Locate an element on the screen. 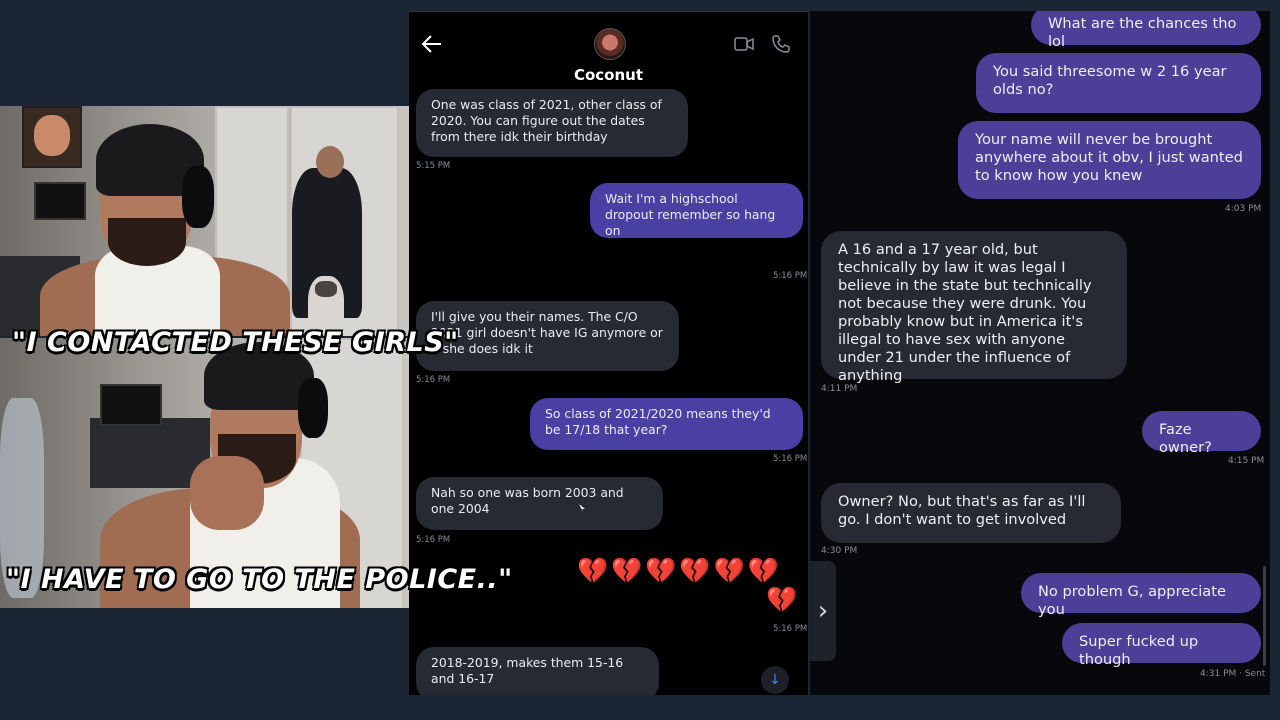 Image resolution: width=1280 pixels, height=720 pixels. message-outgoing: No problem G, appreciate you is located at coordinates (1141, 595).